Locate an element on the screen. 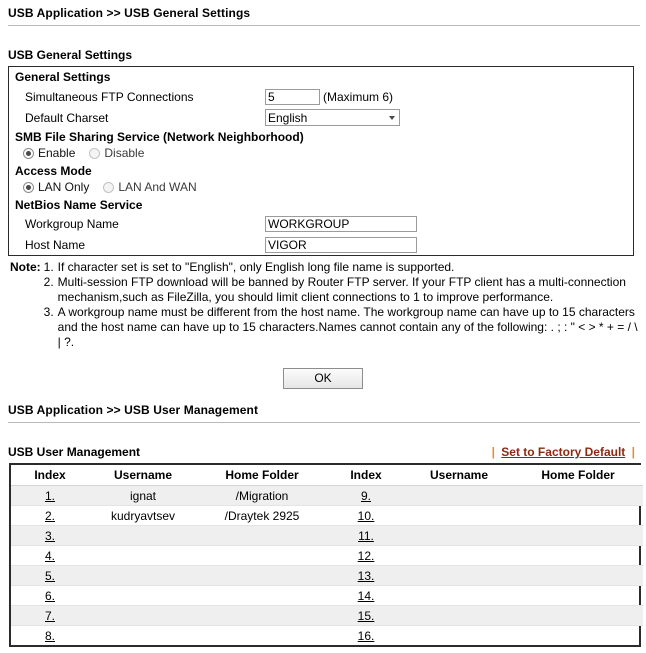 The width and height of the screenshot is (646, 653). cell-index-left: 5. is located at coordinates (50, 575).